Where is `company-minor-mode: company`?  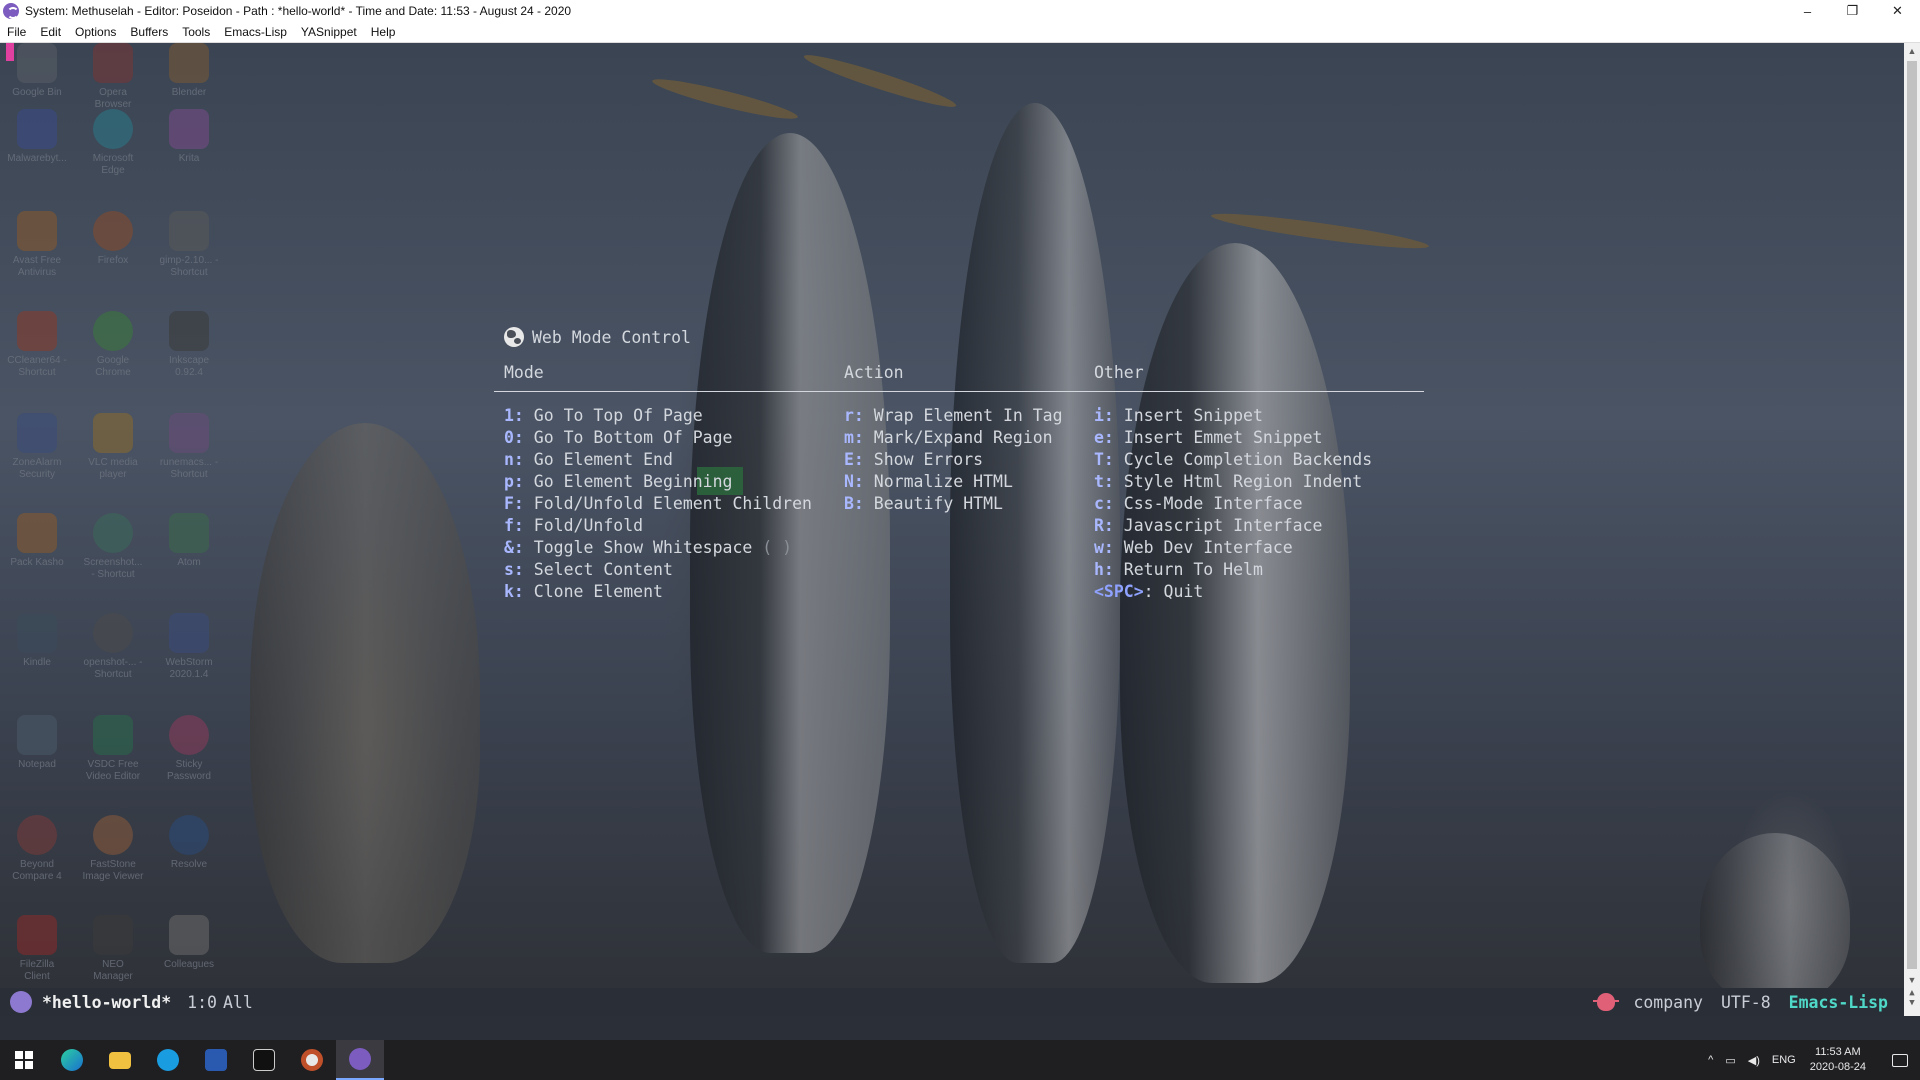 company-minor-mode: company is located at coordinates (1668, 1002).